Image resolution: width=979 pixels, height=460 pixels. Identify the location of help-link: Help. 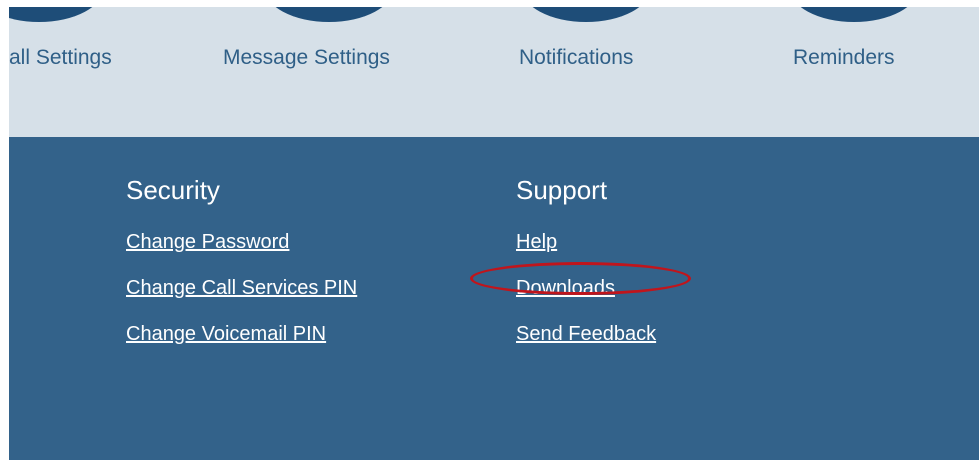
(586, 242).